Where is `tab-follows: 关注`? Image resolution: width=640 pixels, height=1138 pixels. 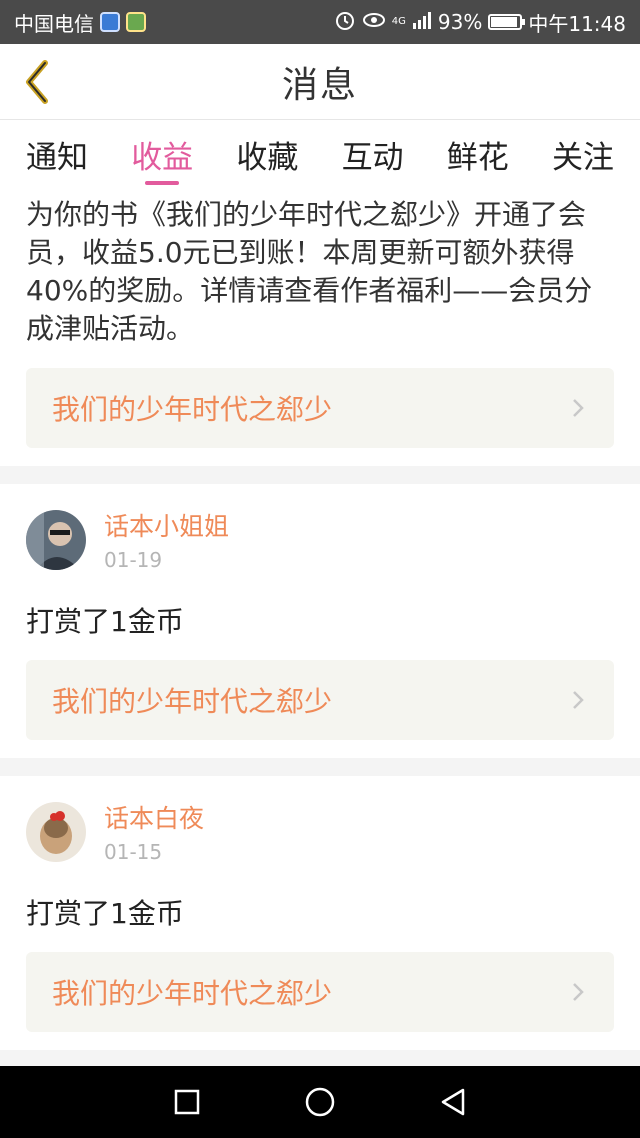 tab-follows: 关注 is located at coordinates (583, 154).